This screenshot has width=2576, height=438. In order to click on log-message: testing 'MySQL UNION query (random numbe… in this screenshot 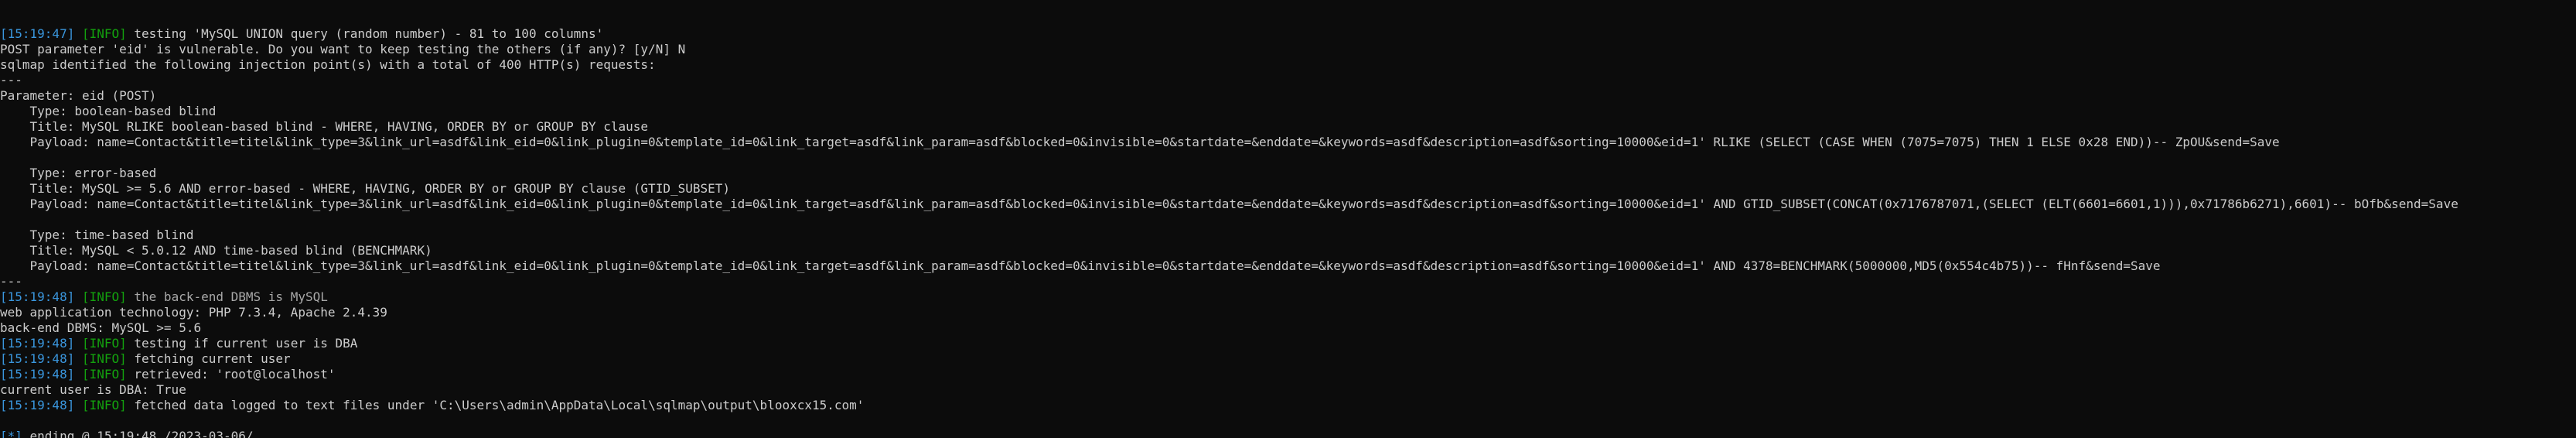, I will do `click(365, 33)`.